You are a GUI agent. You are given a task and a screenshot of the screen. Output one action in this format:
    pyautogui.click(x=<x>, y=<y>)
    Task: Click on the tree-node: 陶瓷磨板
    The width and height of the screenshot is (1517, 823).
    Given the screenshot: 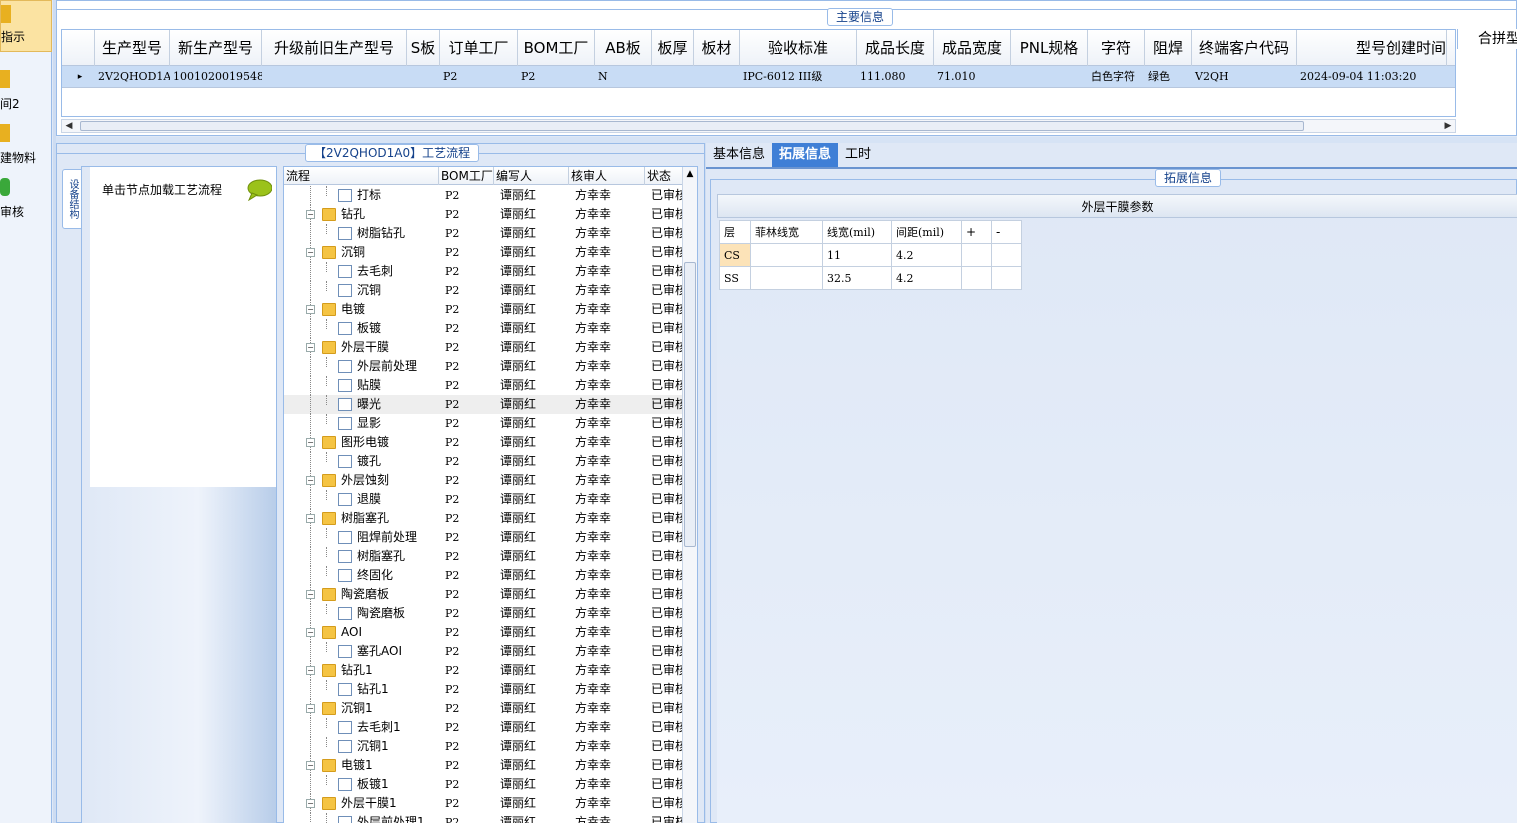 What is the action you would take?
    pyautogui.click(x=361, y=613)
    